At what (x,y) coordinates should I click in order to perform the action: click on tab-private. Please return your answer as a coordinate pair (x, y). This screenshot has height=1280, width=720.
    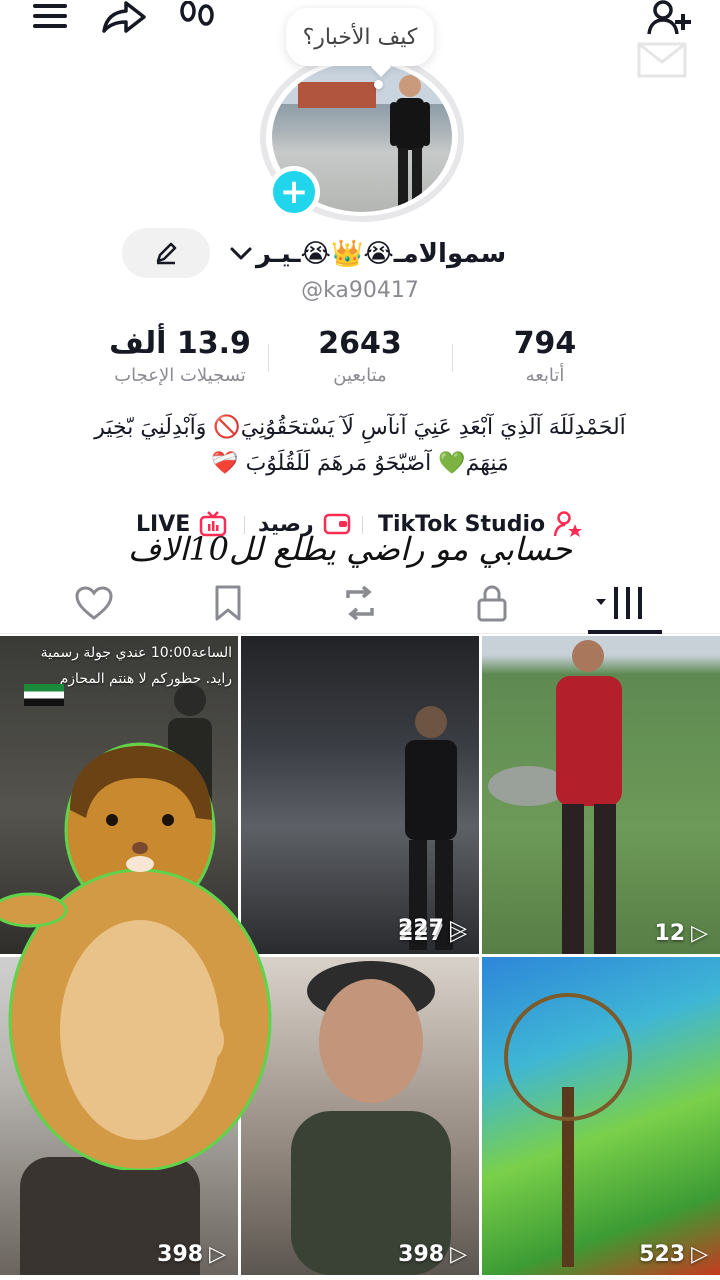
    Looking at the image, I should click on (492, 603).